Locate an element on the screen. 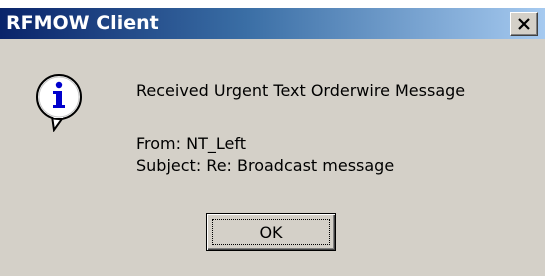 This screenshot has width=545, height=276. message-subject: Subject: Re: Broadcast message is located at coordinates (265, 165).